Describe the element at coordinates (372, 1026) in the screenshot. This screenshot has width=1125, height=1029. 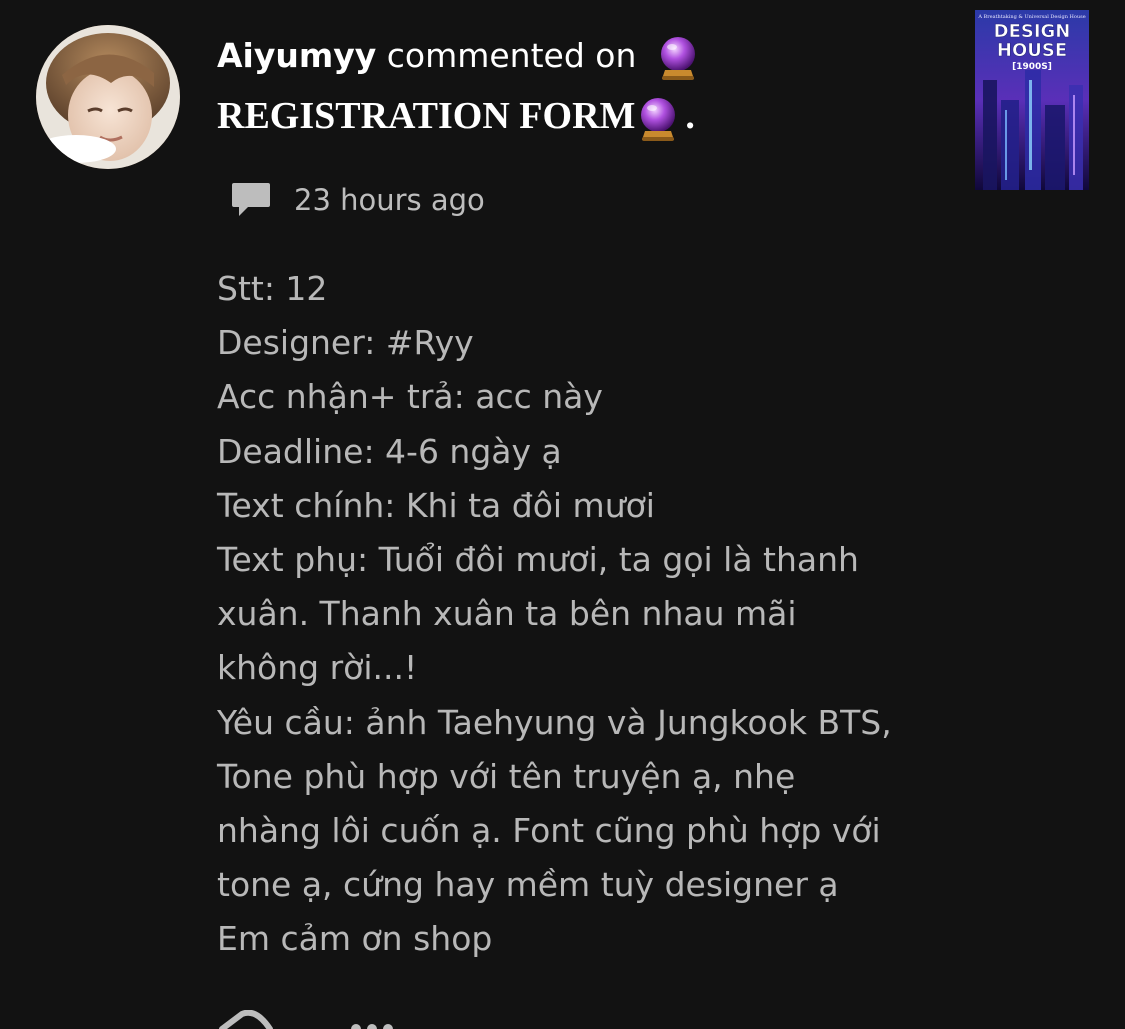
I see `more-dots-icon` at that location.